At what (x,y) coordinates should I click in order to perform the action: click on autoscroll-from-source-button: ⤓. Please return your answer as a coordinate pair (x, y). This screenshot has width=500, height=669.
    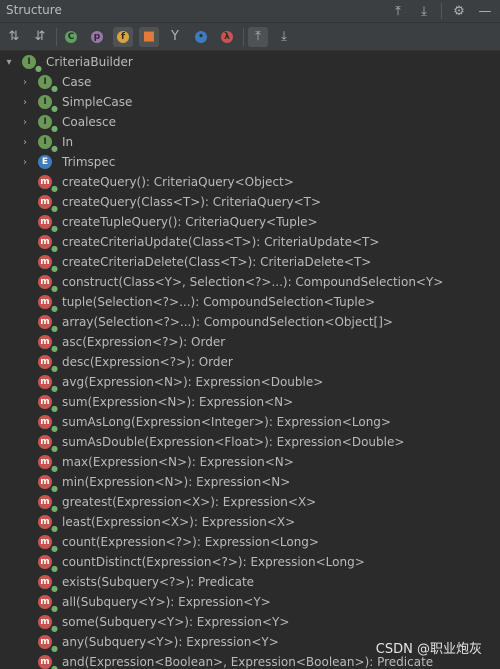
    Looking at the image, I should click on (284, 37).